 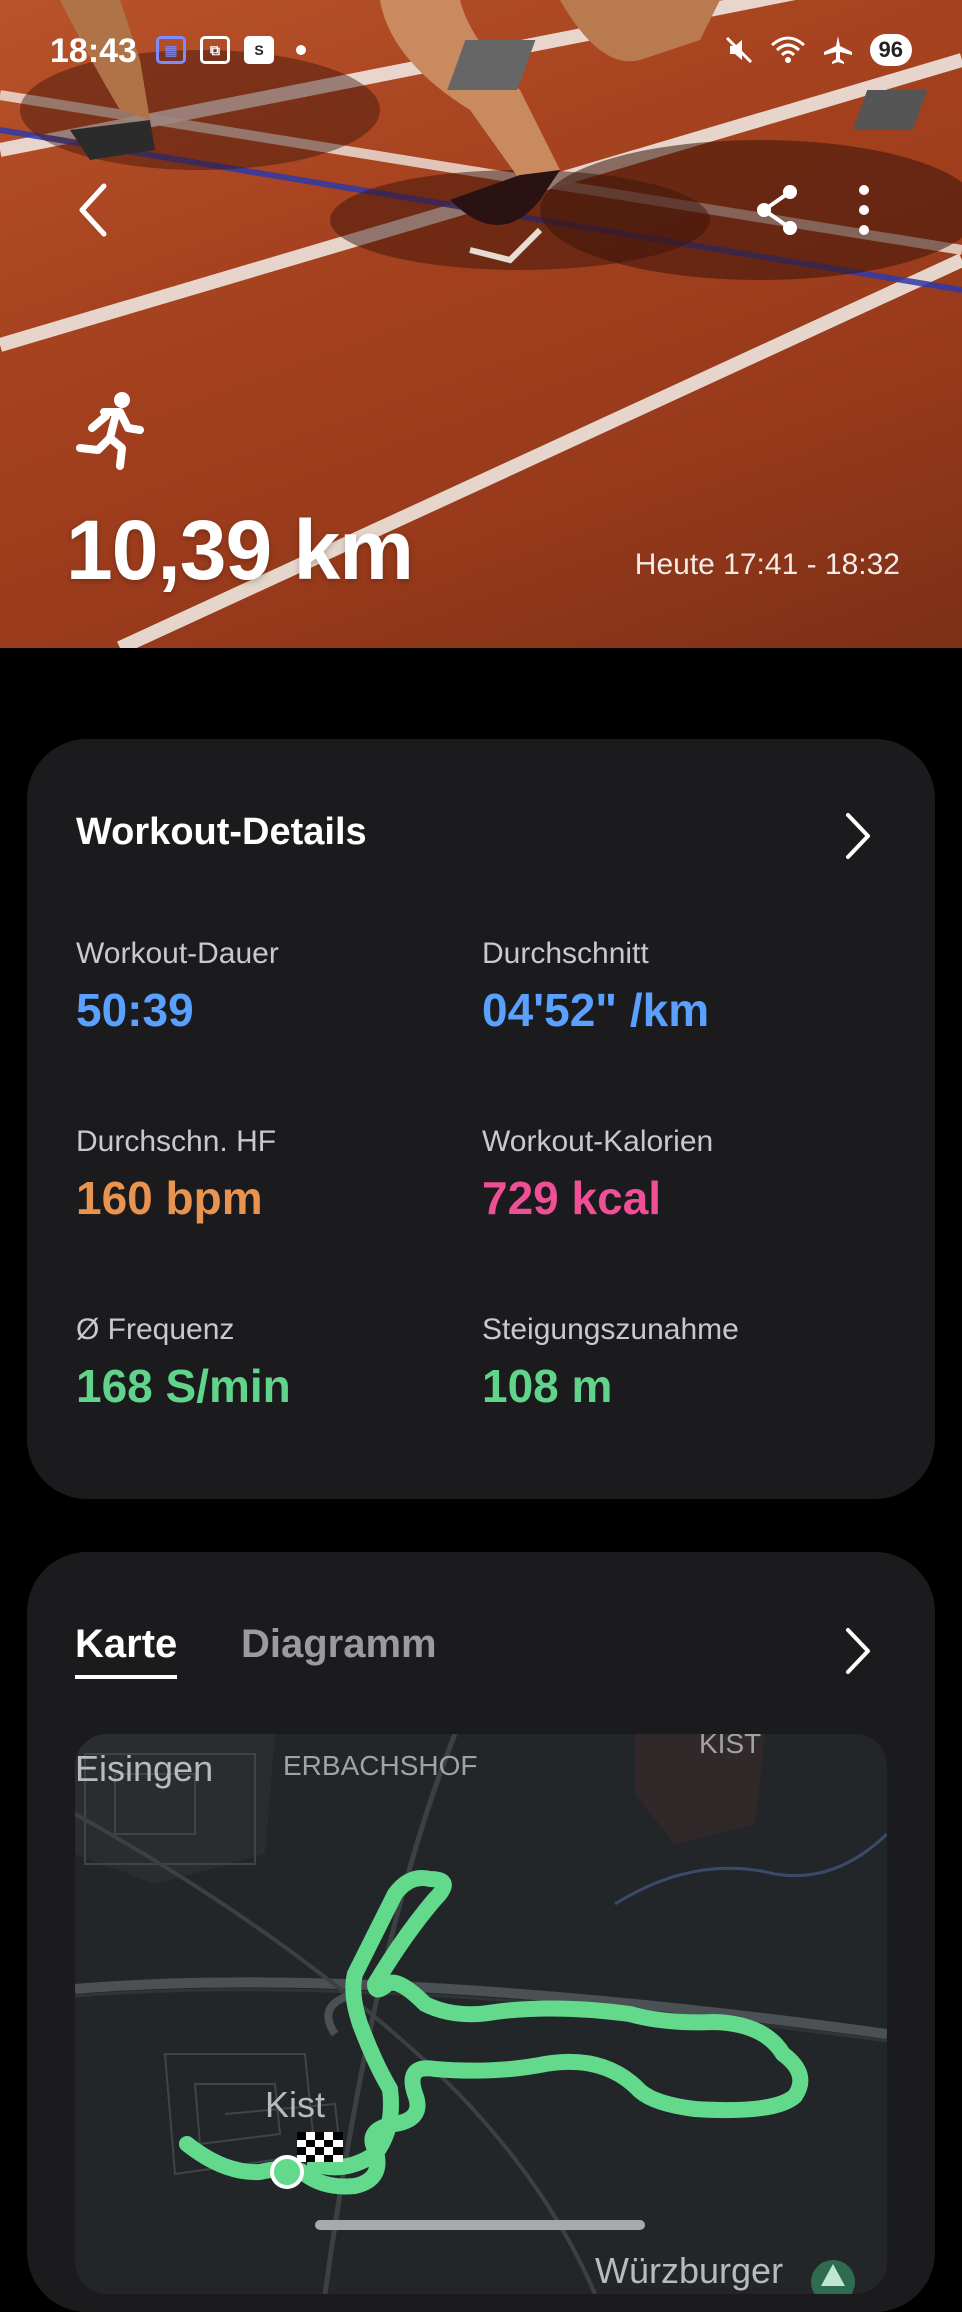 I want to click on more-options-button, so click(x=864, y=210).